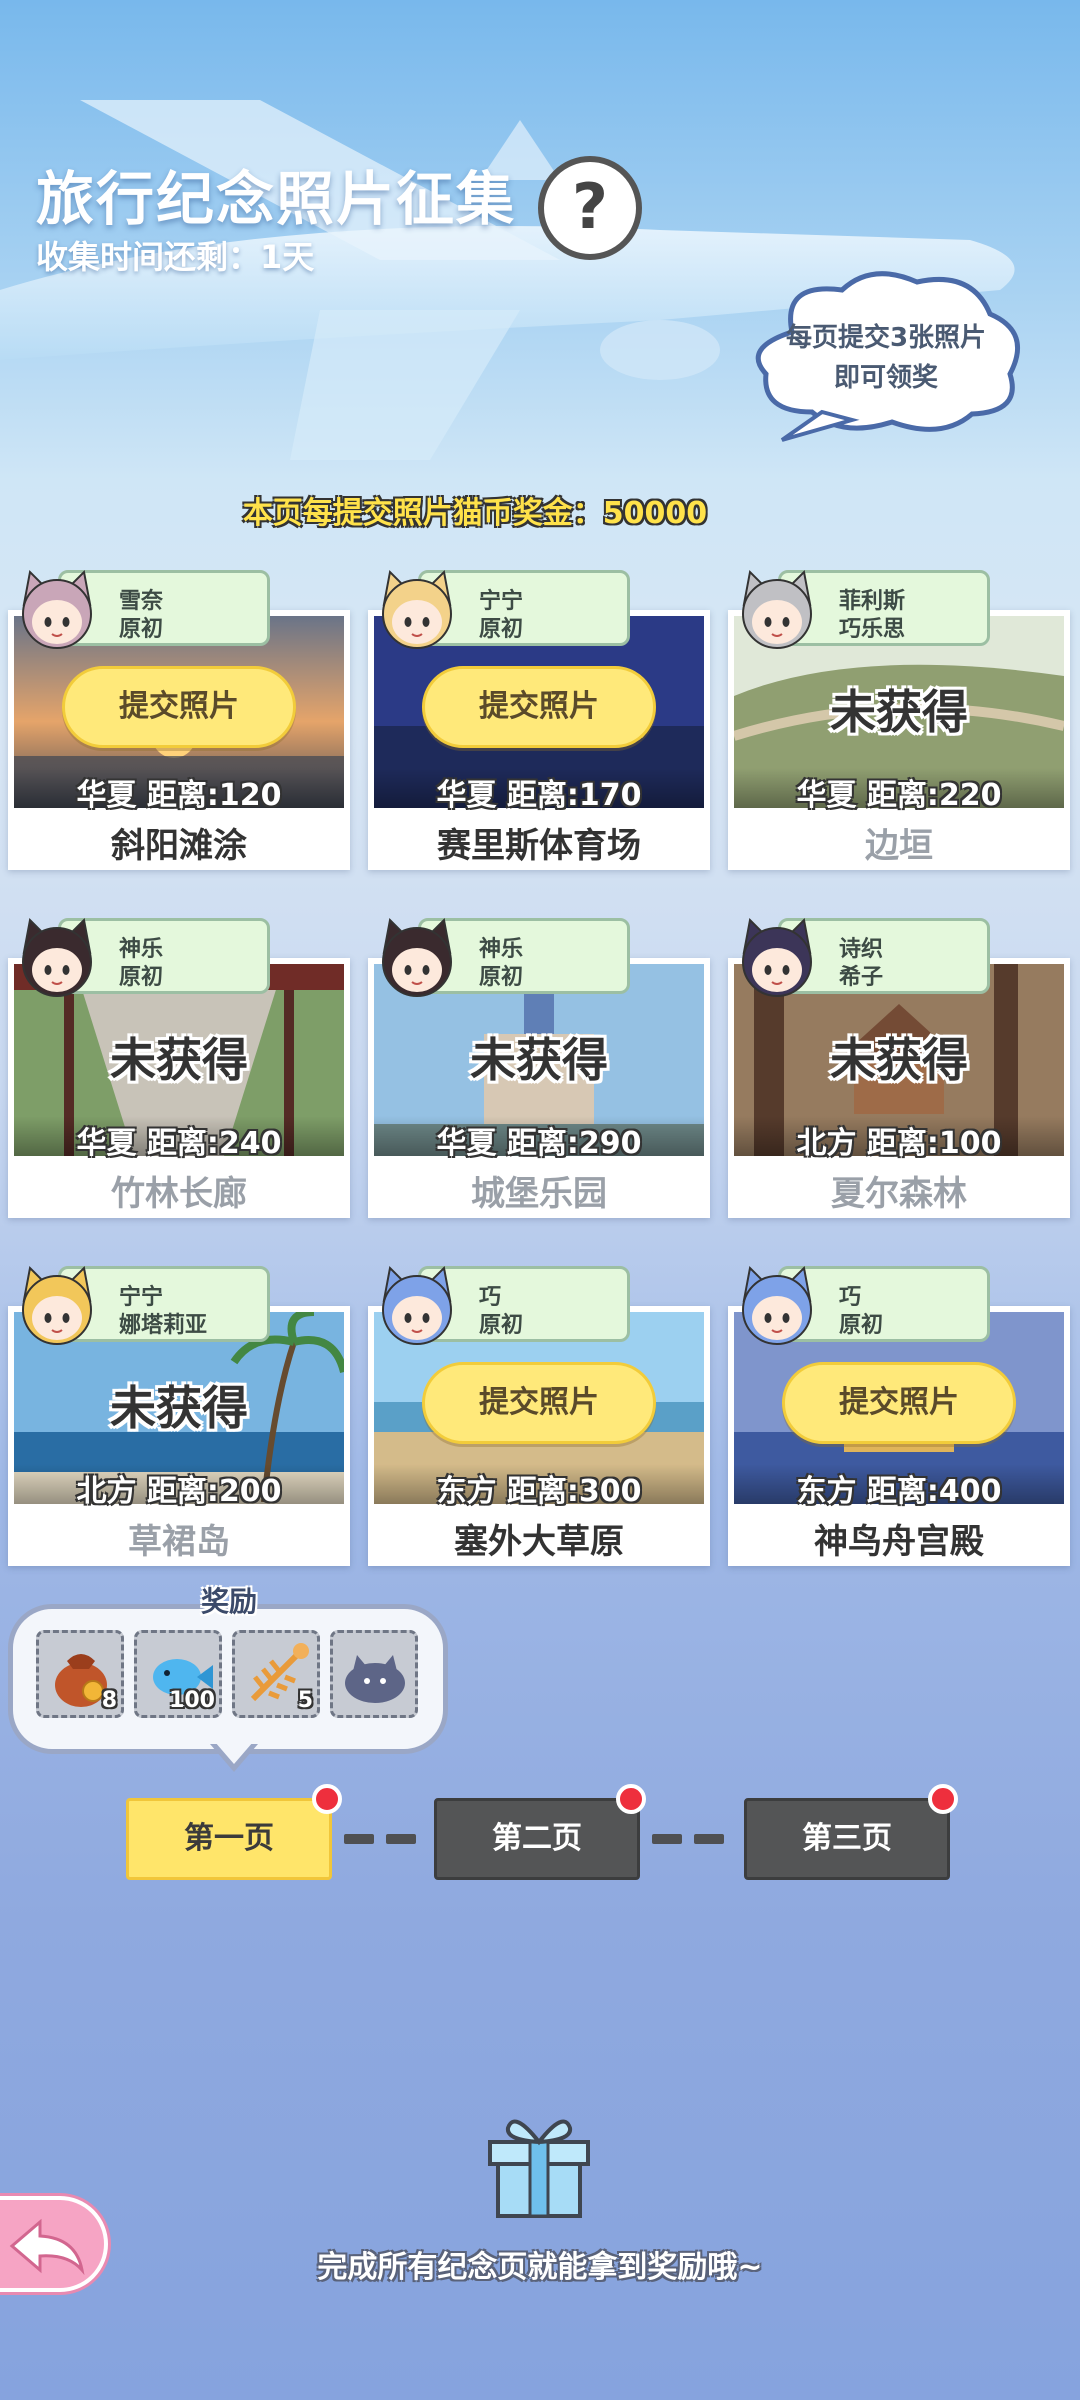  I want to click on cloud-line-1: 每页提交3张照片, so click(886, 338).